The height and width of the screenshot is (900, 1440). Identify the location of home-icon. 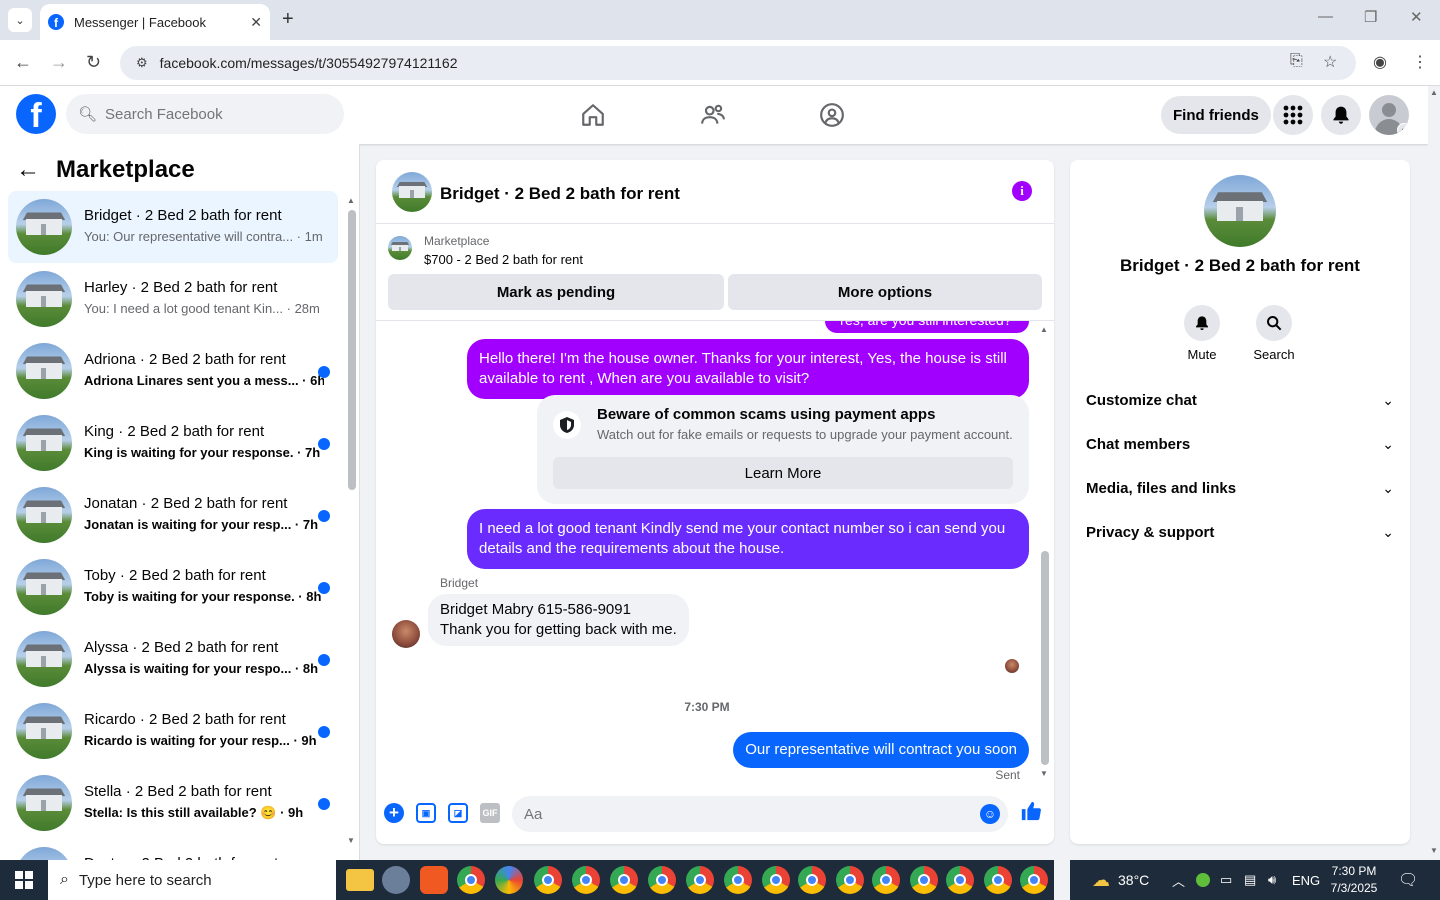
(593, 115).